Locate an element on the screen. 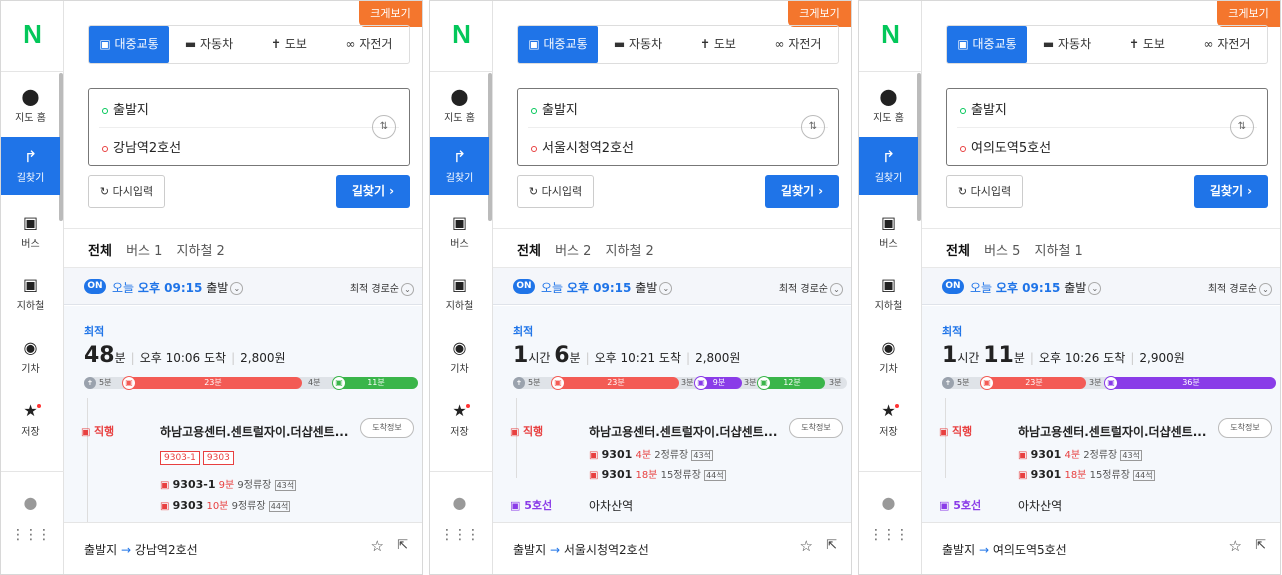 This screenshot has height=575, width=1282. destination-field: 서울시청역2호선 is located at coordinates (582, 146).